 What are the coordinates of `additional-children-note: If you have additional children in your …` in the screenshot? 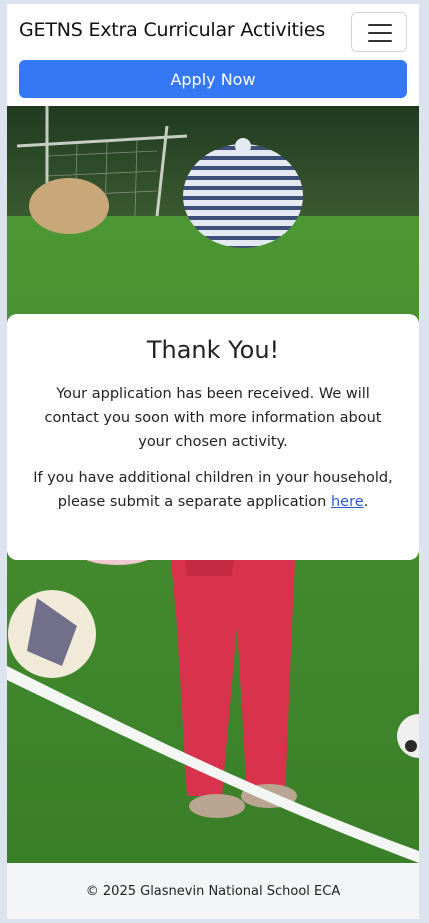 It's located at (213, 490).